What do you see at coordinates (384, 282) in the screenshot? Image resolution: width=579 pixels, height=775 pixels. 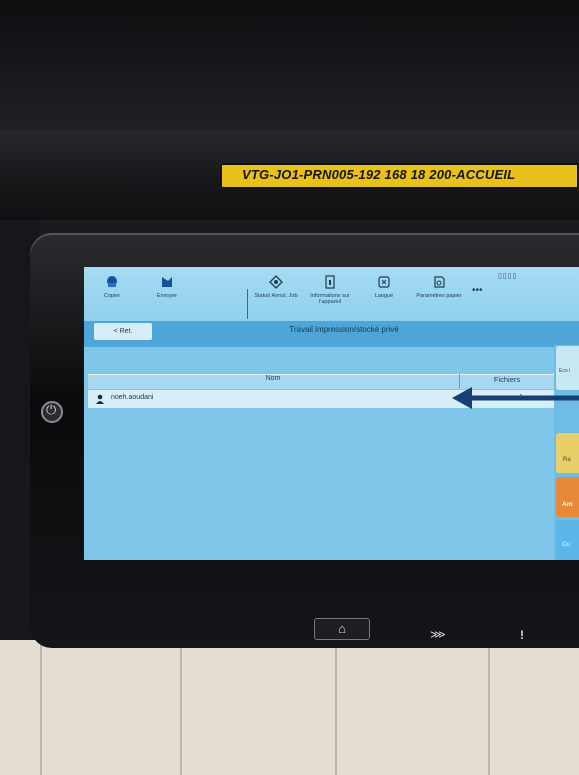 I see `language-icon` at bounding box center [384, 282].